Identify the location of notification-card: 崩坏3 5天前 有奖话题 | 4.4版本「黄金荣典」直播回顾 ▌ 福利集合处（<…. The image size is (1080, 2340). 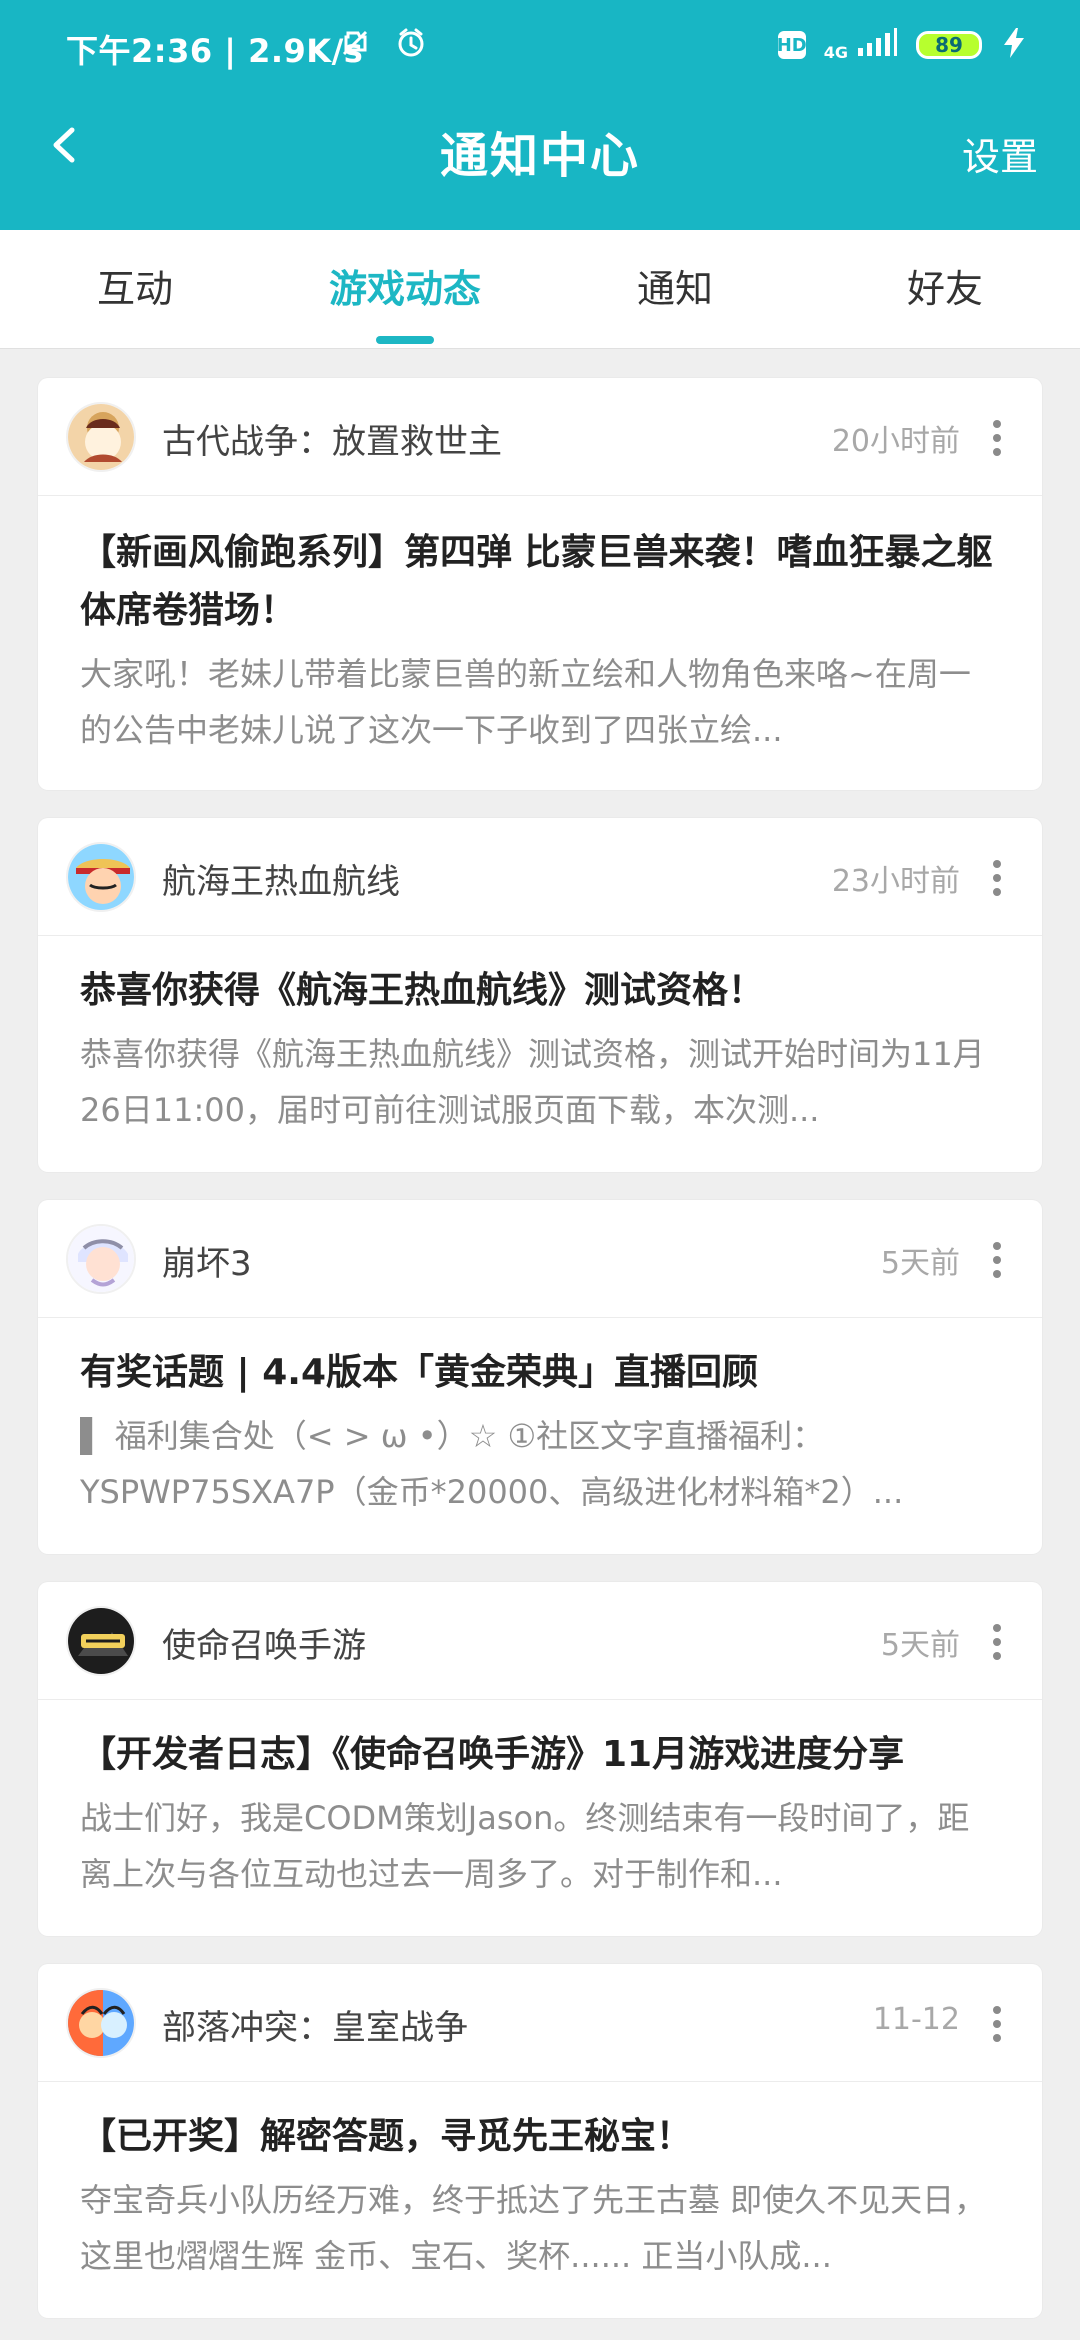
(540, 1377).